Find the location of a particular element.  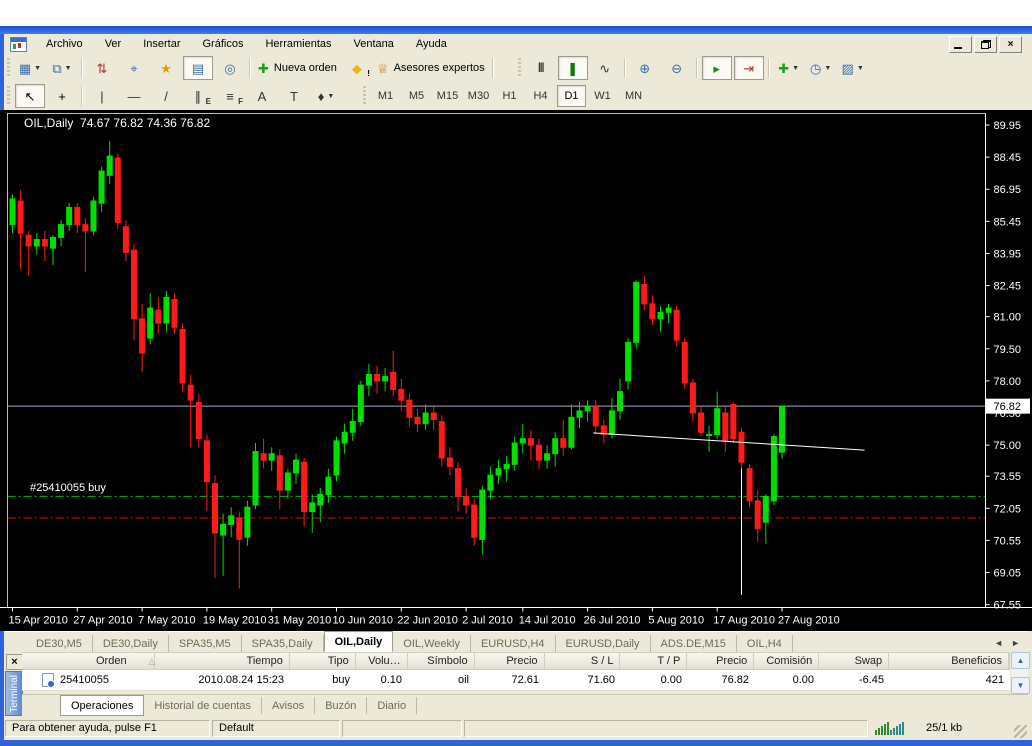

column-header-s-mbolo: Símbolo is located at coordinates (441, 661).